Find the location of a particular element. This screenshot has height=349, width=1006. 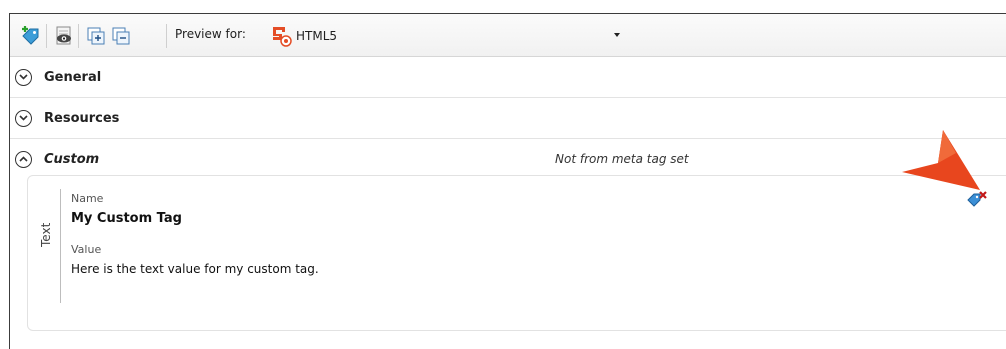

html5-target-icon is located at coordinates (282, 37).